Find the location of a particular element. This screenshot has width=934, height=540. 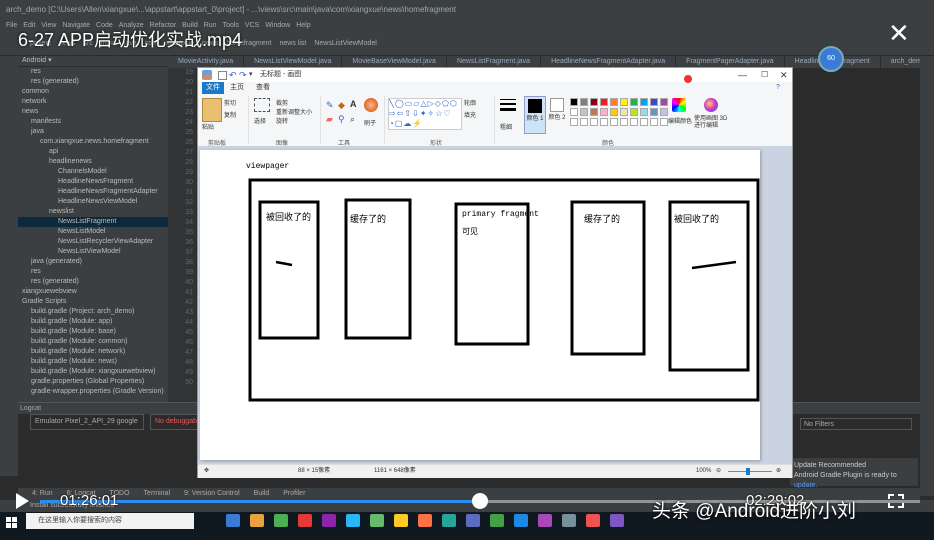

video-progress-handle is located at coordinates (480, 501).